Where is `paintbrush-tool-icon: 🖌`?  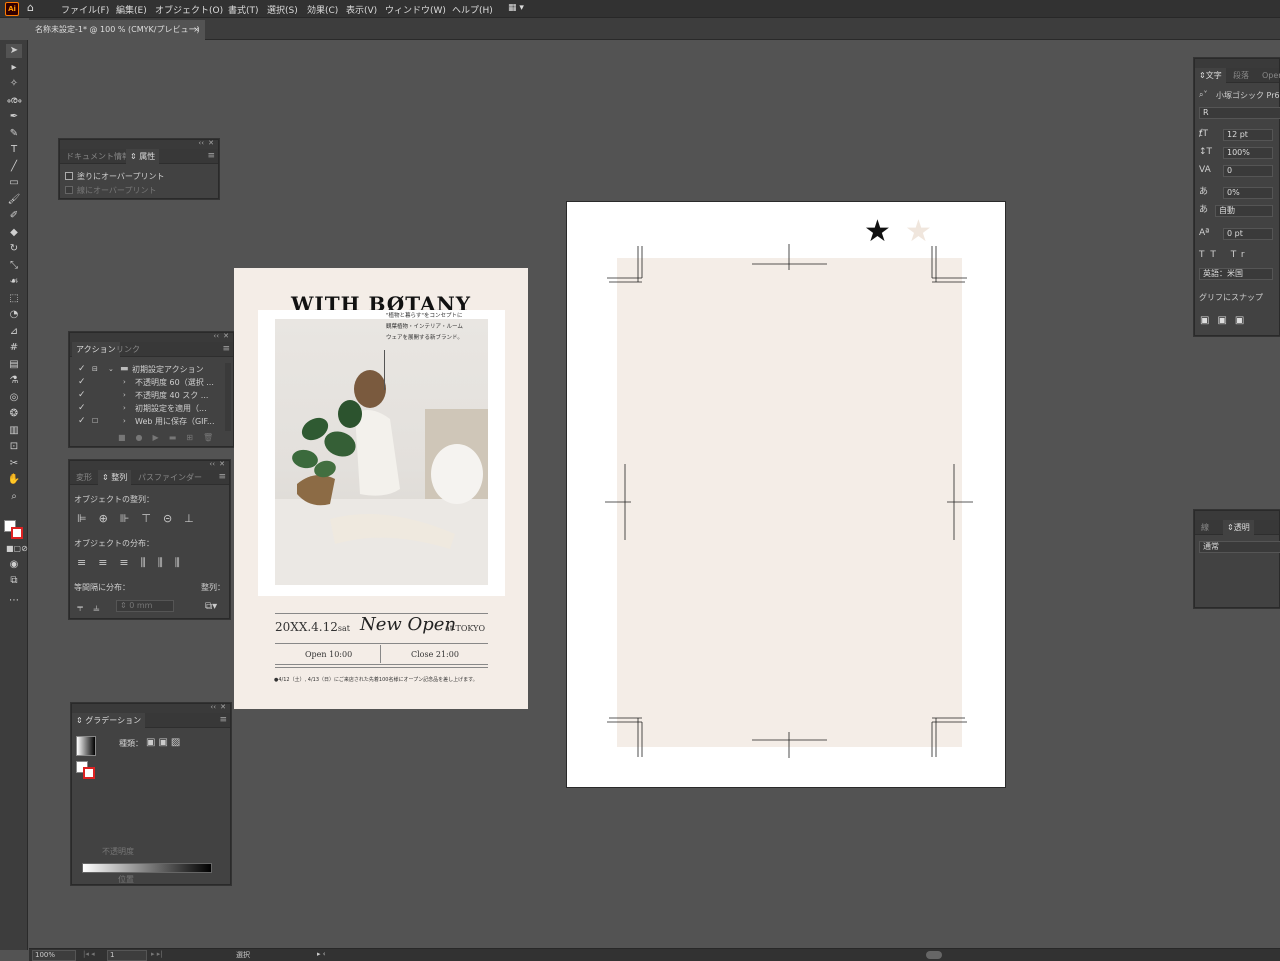
paintbrush-tool-icon: 🖌 is located at coordinates (14, 200).